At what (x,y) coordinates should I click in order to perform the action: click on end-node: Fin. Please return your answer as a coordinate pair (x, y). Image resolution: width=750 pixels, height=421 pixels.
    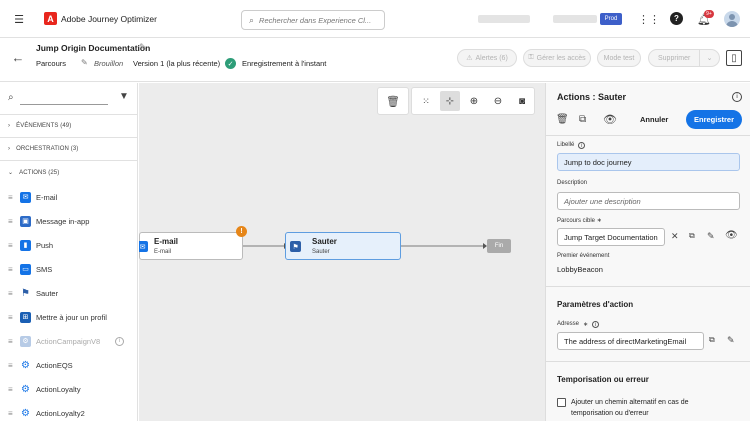
    Looking at the image, I should click on (499, 246).